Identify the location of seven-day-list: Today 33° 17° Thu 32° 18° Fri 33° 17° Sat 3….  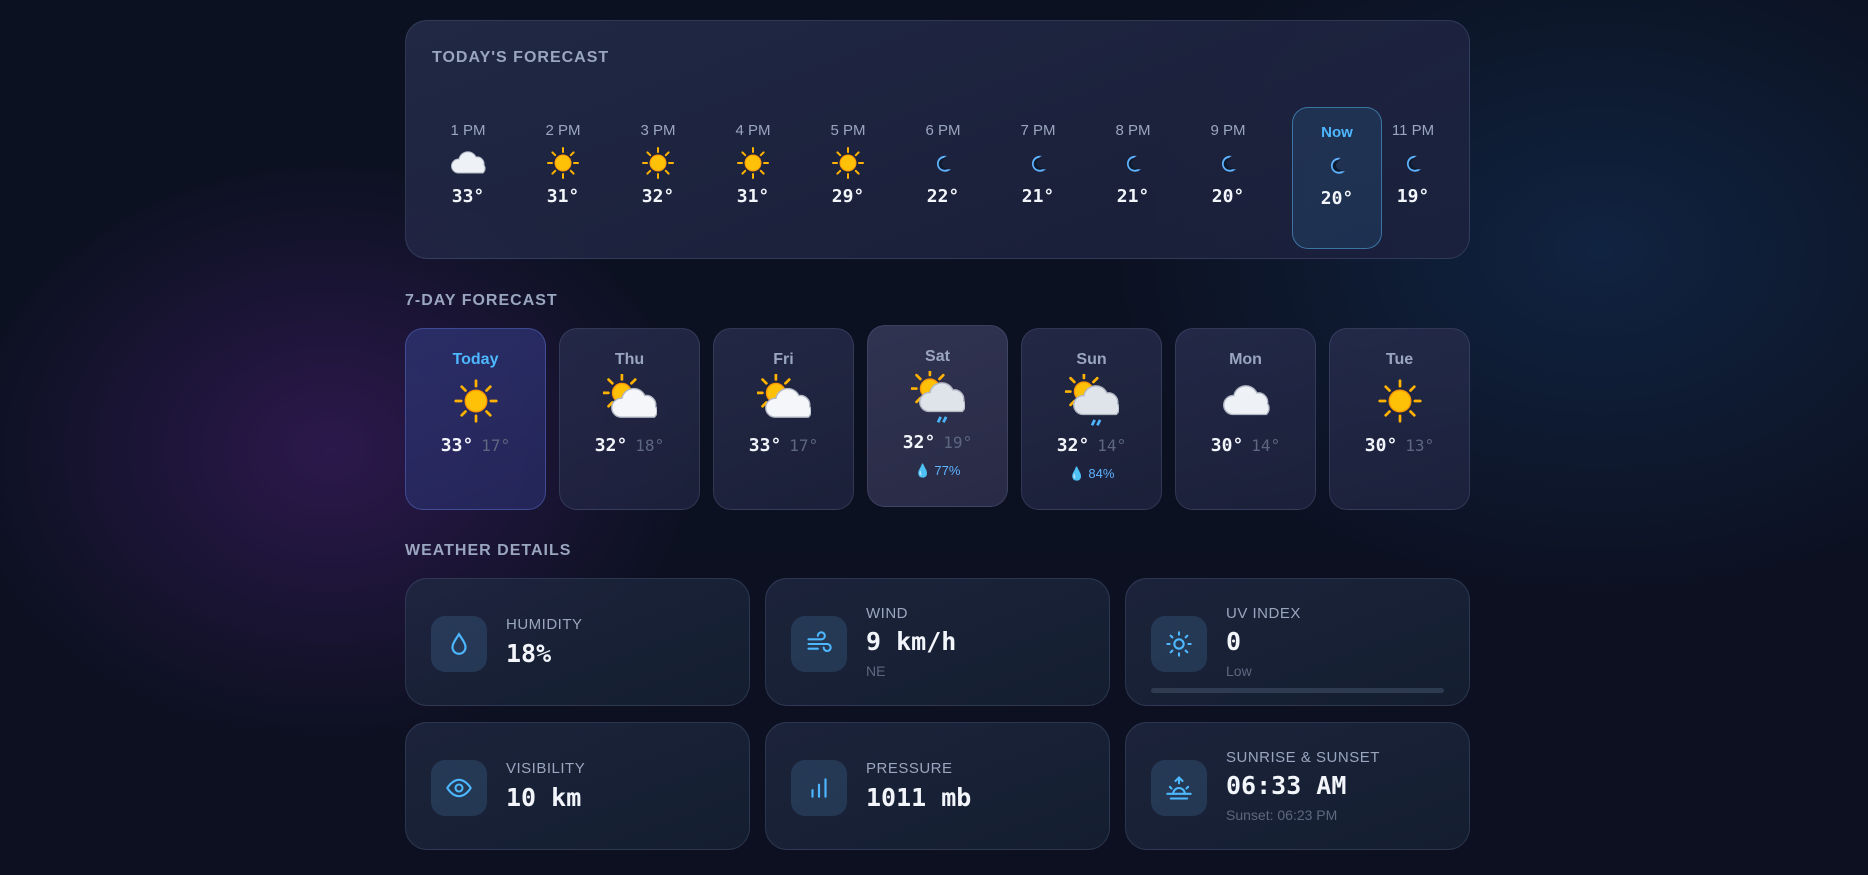
(937, 417).